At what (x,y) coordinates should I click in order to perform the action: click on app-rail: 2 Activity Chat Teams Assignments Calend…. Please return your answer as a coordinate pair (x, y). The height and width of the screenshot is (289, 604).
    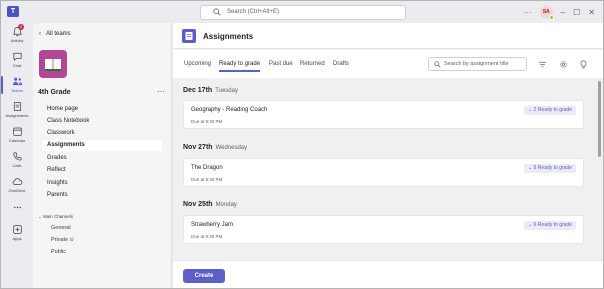
    Looking at the image, I should click on (17, 155).